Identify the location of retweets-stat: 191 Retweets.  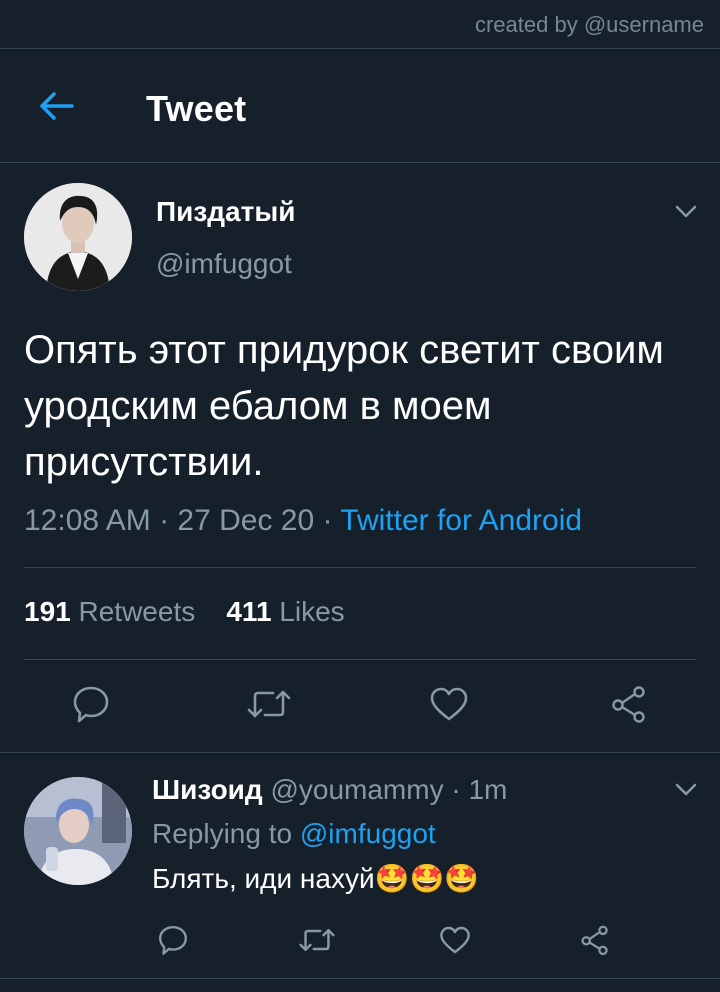
(109, 611).